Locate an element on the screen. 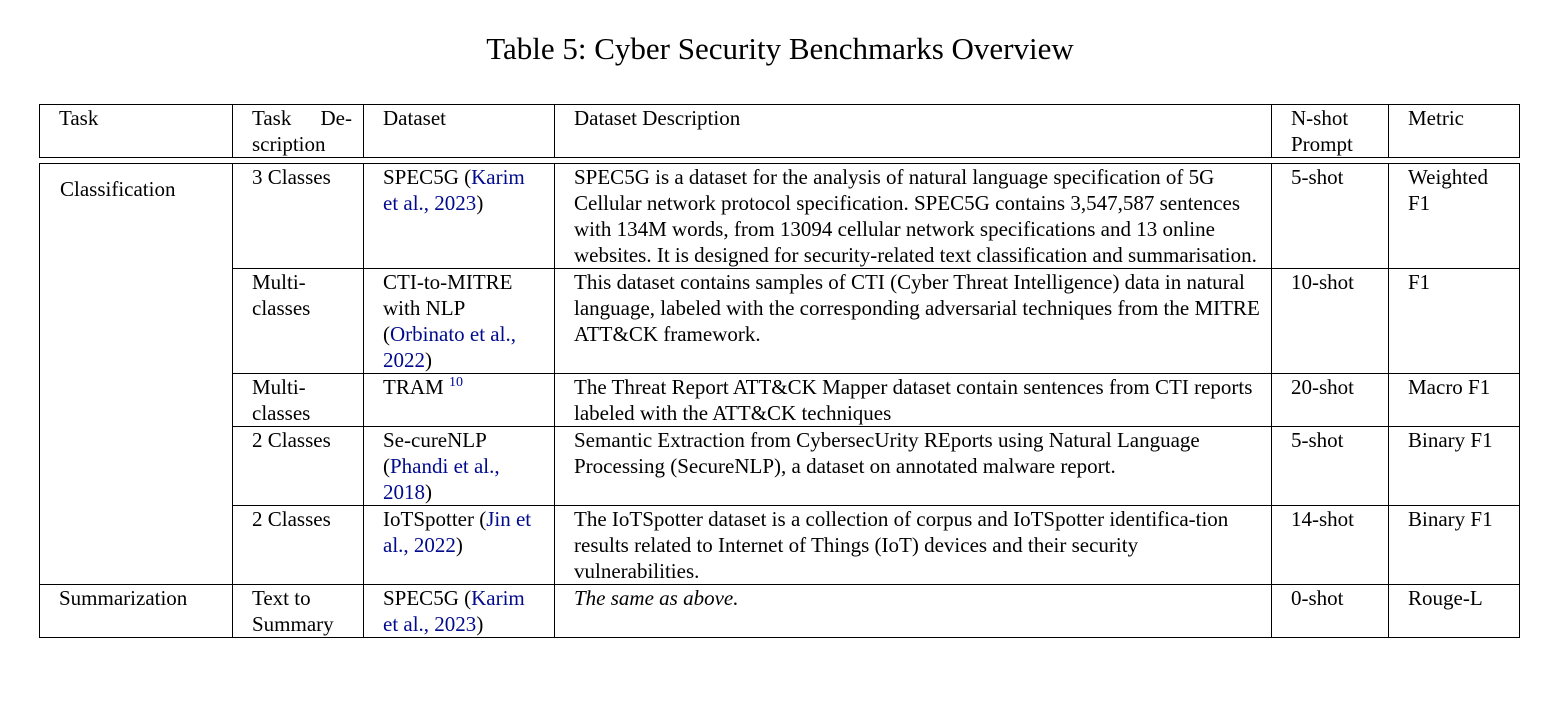  header-task-label: Task is located at coordinates (79, 118).